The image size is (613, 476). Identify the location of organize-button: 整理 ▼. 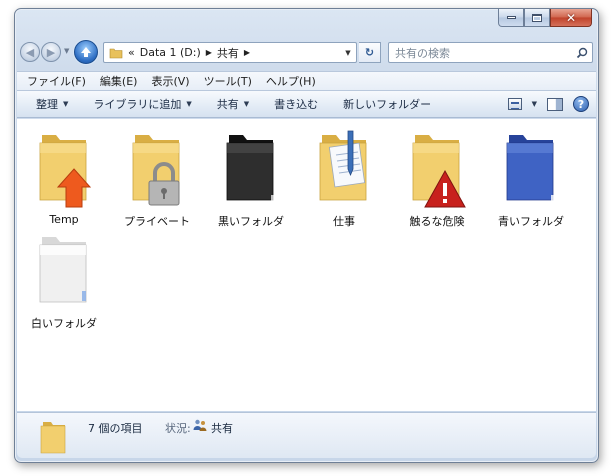
(52, 104).